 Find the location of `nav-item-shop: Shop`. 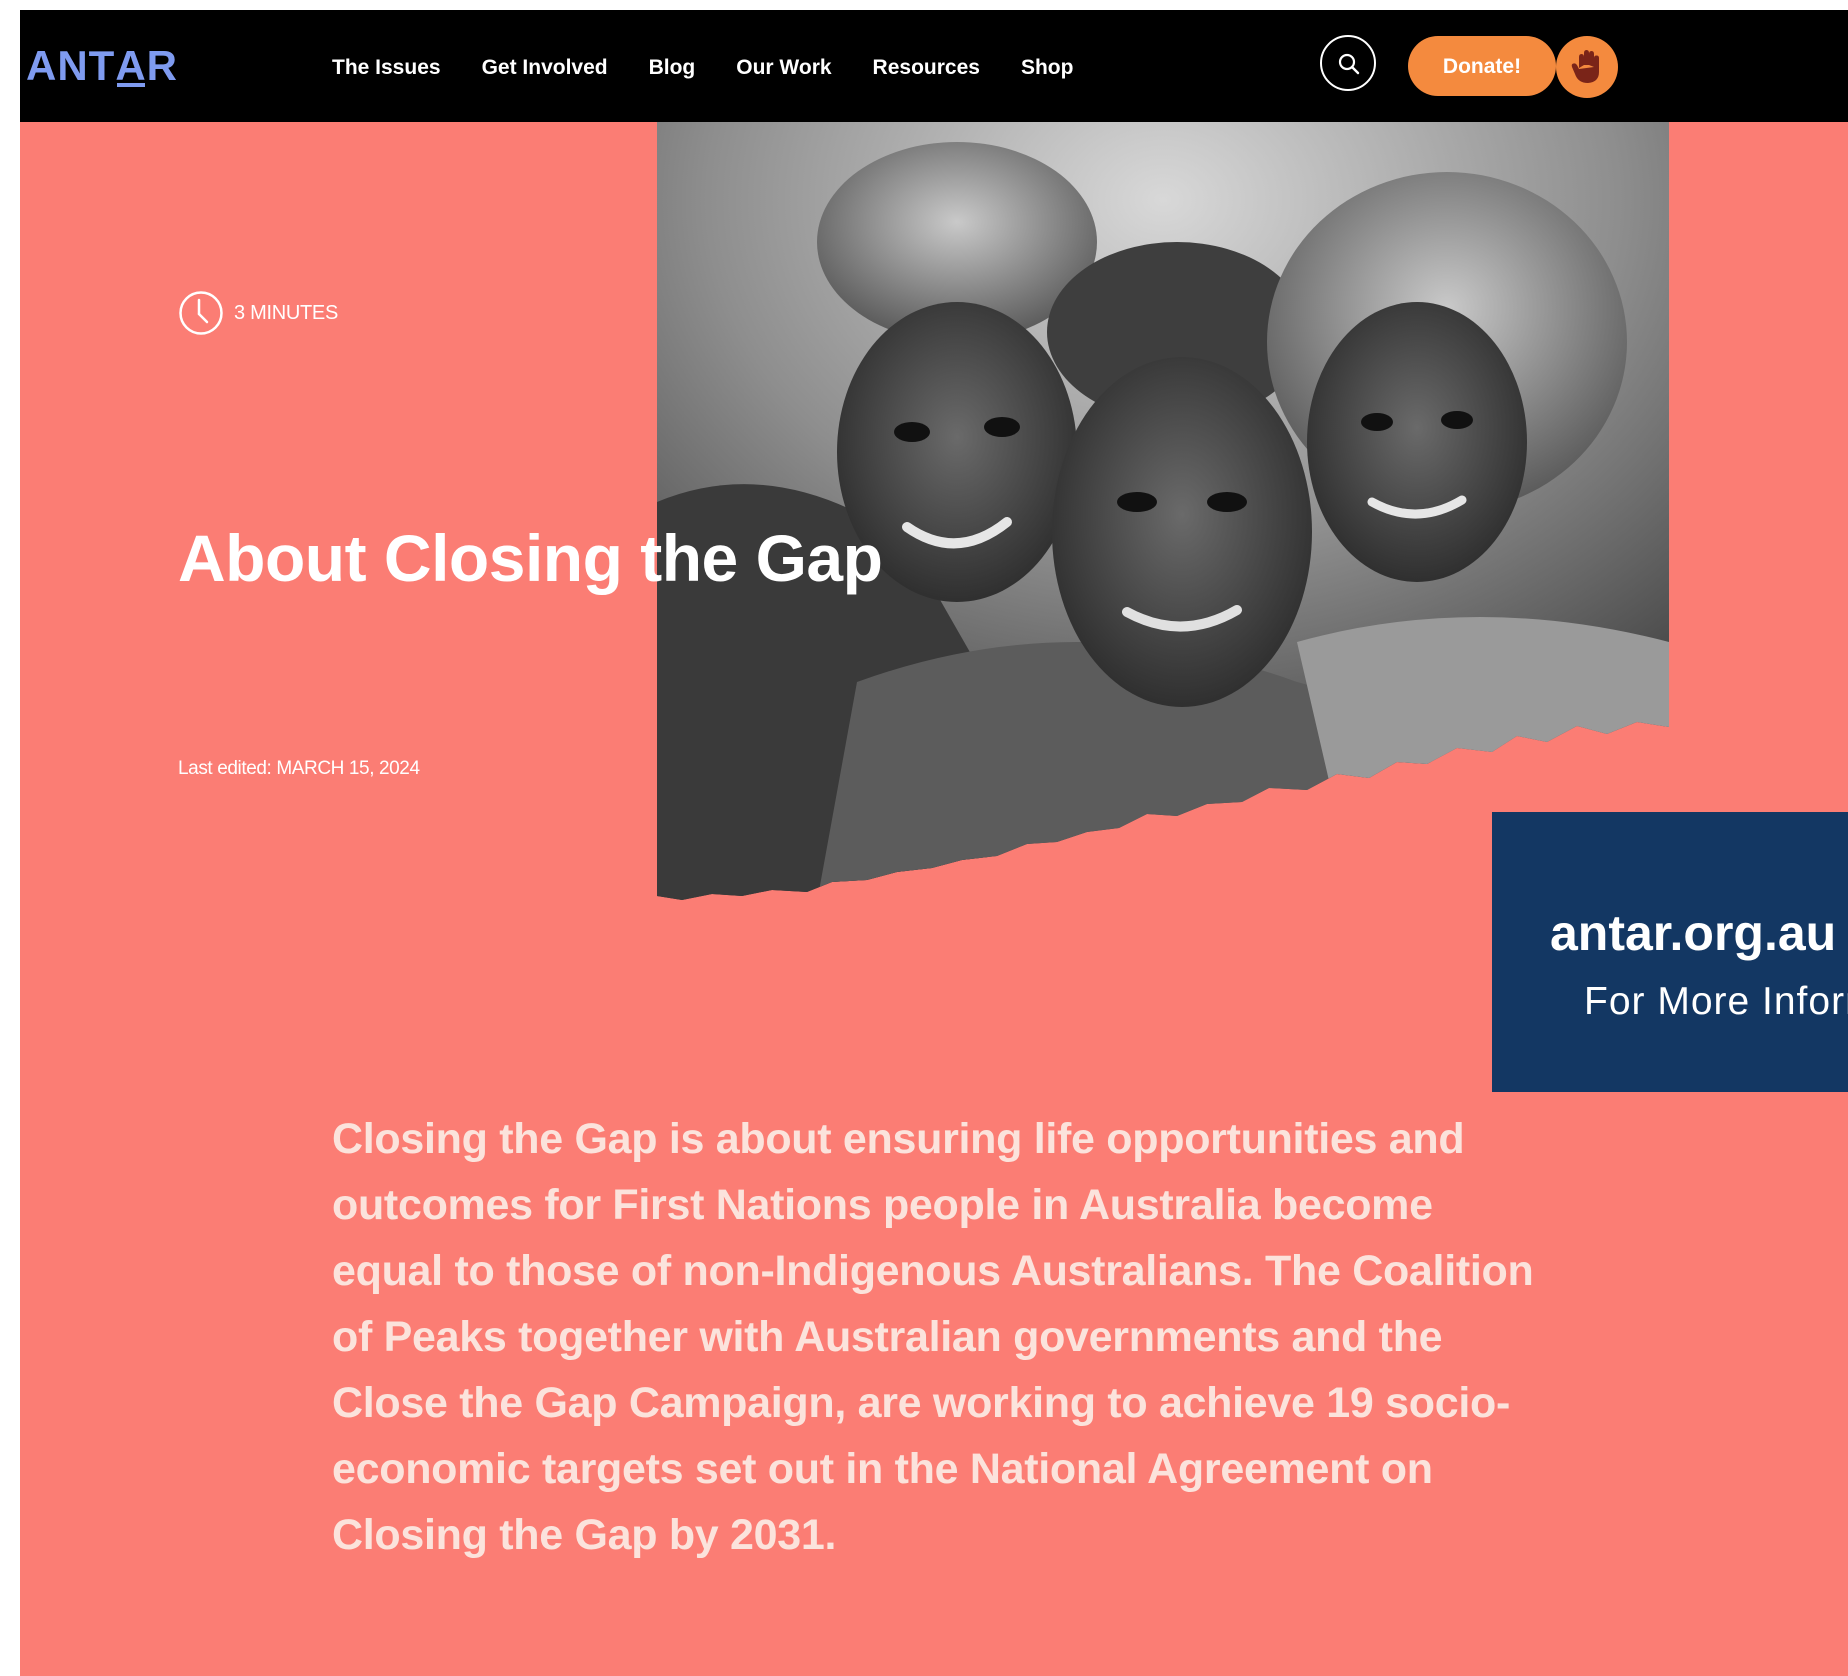

nav-item-shop: Shop is located at coordinates (1047, 68).